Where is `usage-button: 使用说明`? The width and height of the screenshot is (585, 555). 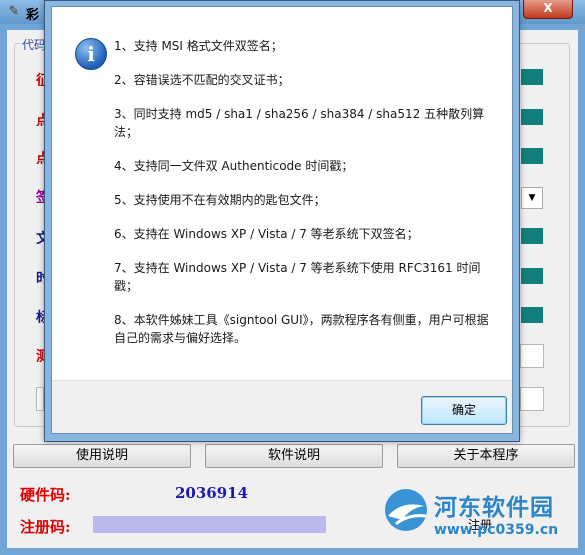
usage-button: 使用说明 is located at coordinates (102, 456).